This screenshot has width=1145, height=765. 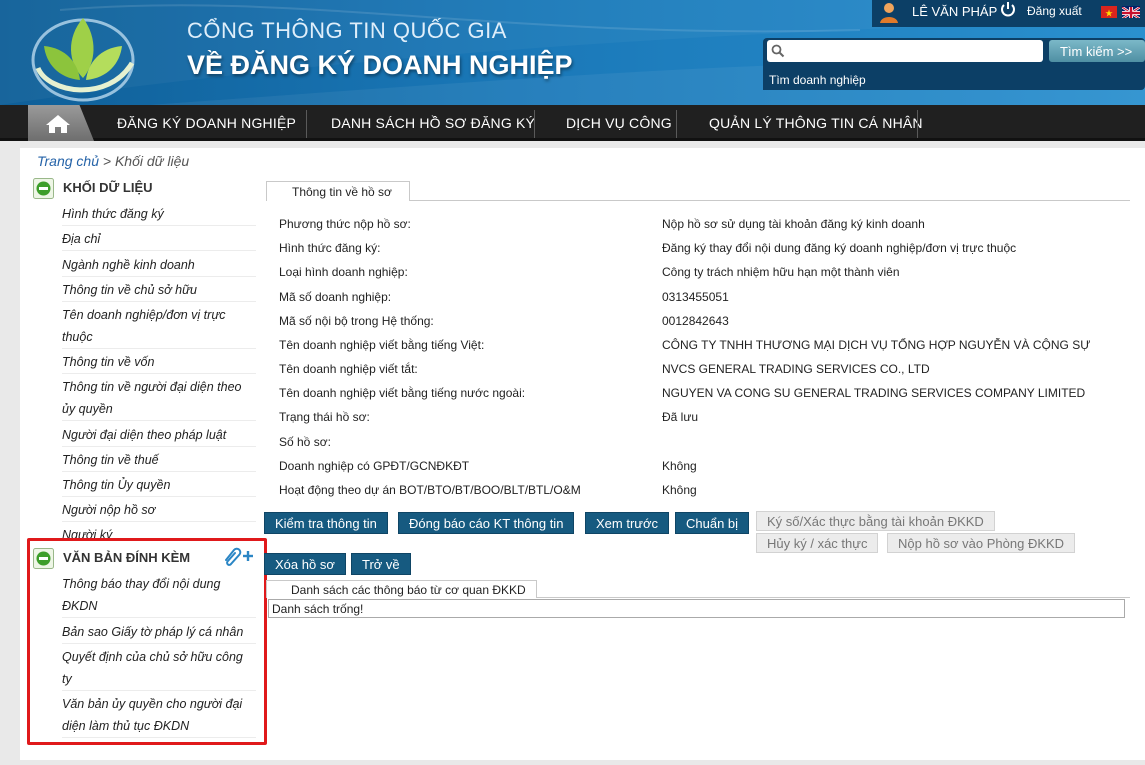 What do you see at coordinates (326, 523) in the screenshot?
I see `check-info-button: Kiểm tra thông tin` at bounding box center [326, 523].